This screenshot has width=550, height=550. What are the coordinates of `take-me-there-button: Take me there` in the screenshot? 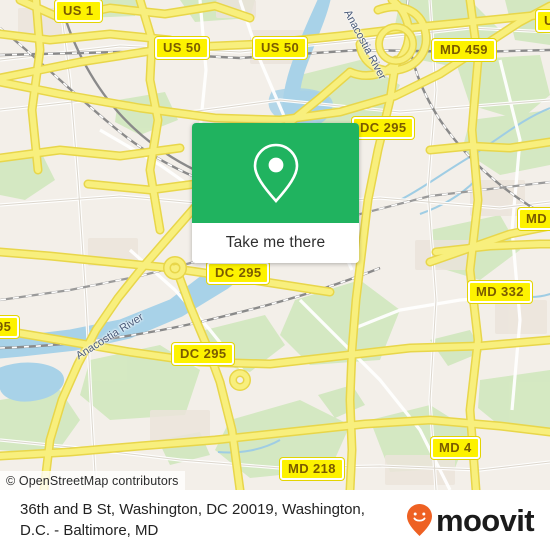 It's located at (275, 243).